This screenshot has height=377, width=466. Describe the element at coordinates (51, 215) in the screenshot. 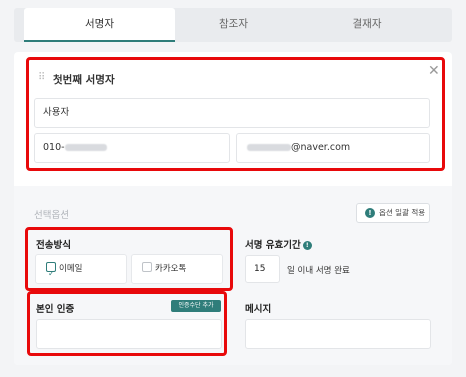

I see `options-section-label: 선택옵션` at that location.